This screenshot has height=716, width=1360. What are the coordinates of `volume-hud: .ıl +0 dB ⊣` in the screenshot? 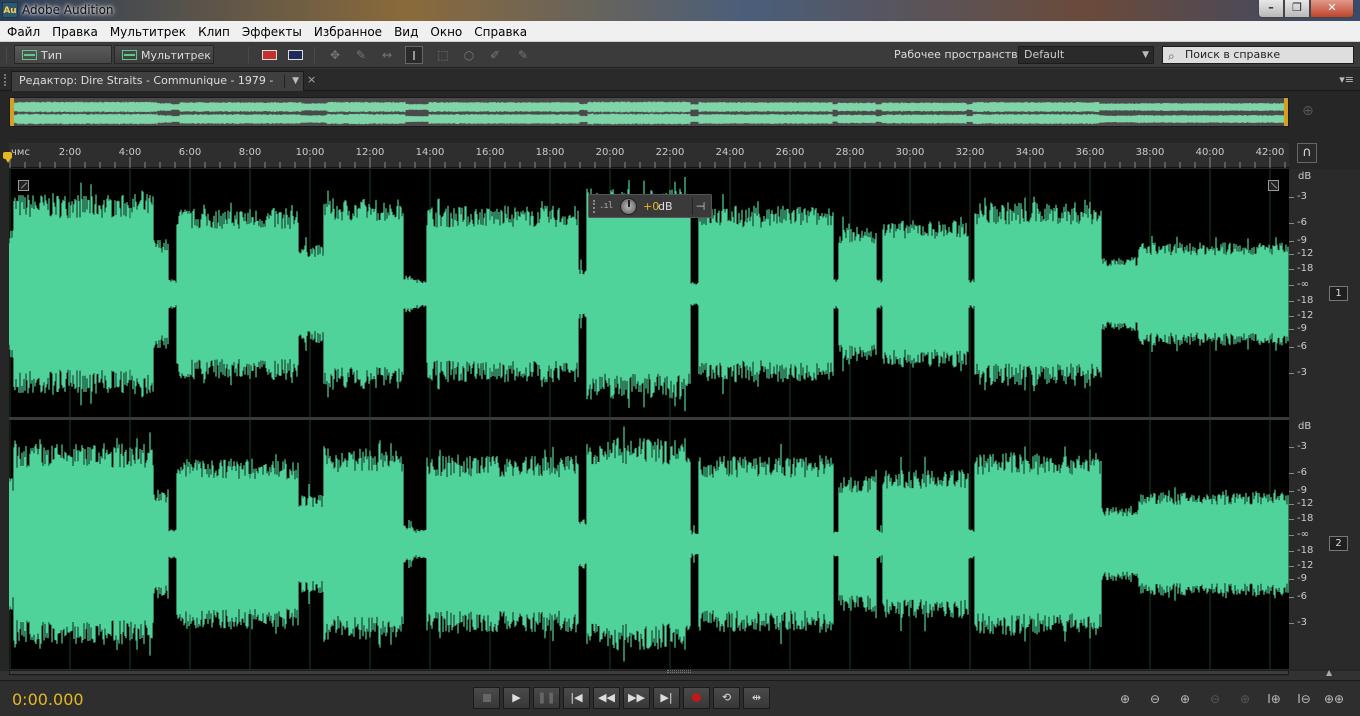 It's located at (650, 206).